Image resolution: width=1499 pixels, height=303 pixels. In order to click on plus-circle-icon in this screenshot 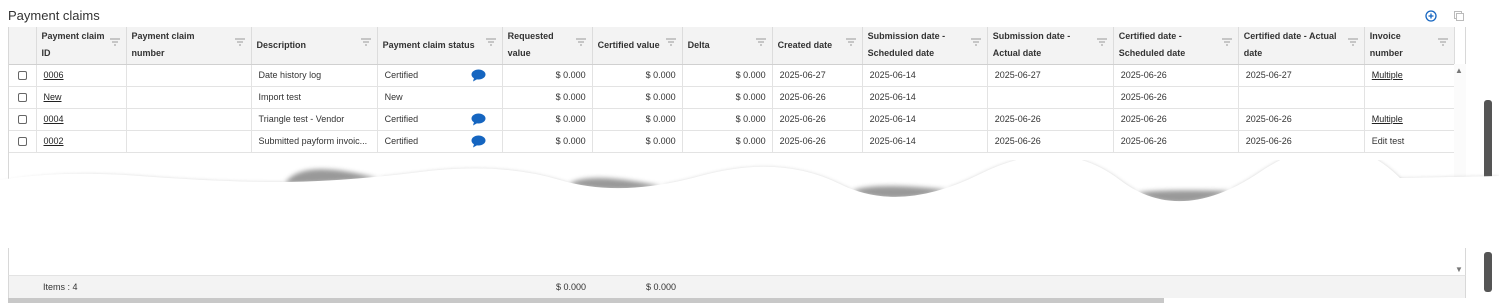, I will do `click(1431, 16)`.